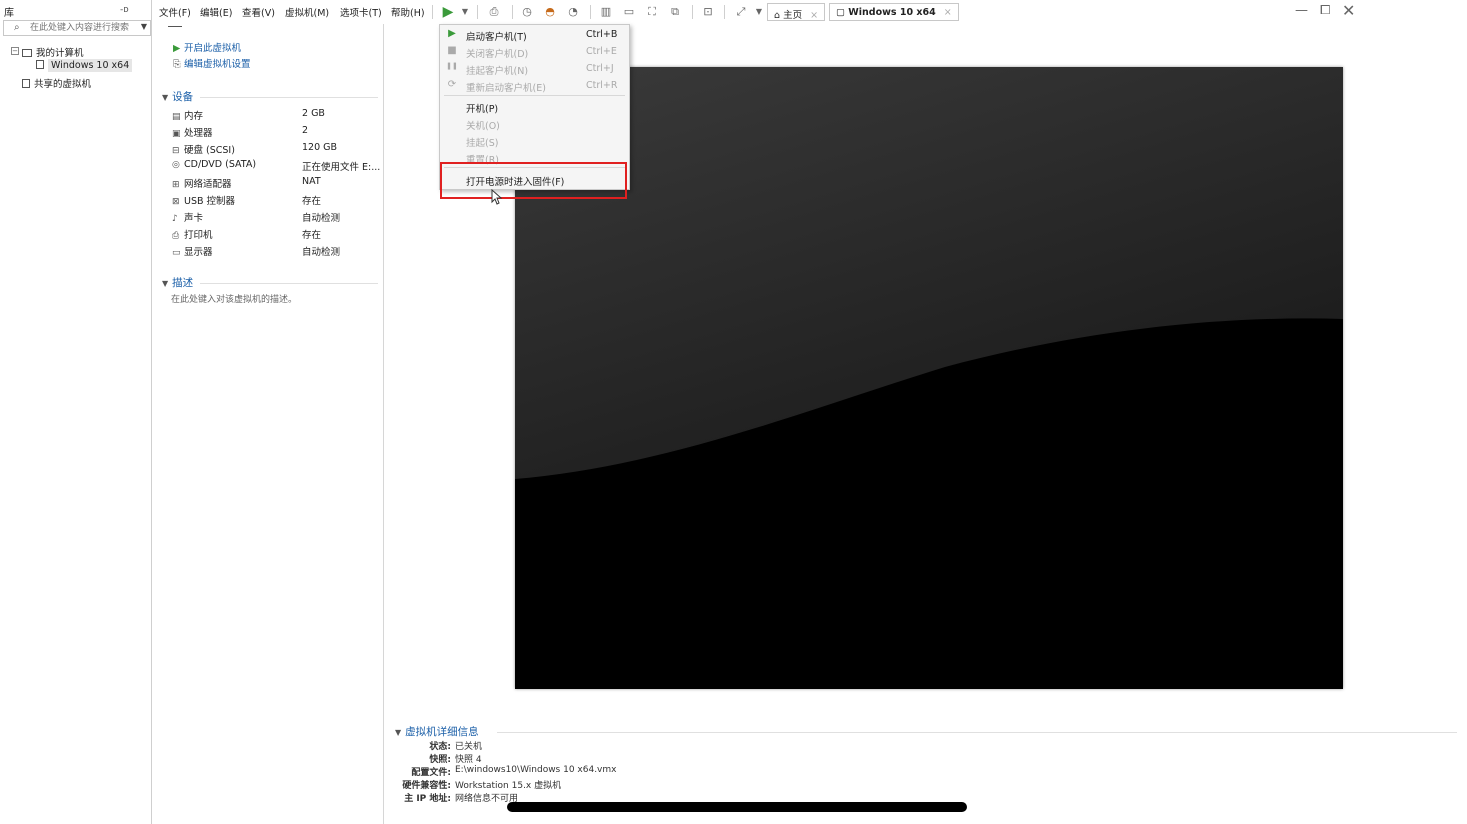  What do you see at coordinates (277, 251) in the screenshot?
I see `device-row: ▭ 显示器 自动检测` at bounding box center [277, 251].